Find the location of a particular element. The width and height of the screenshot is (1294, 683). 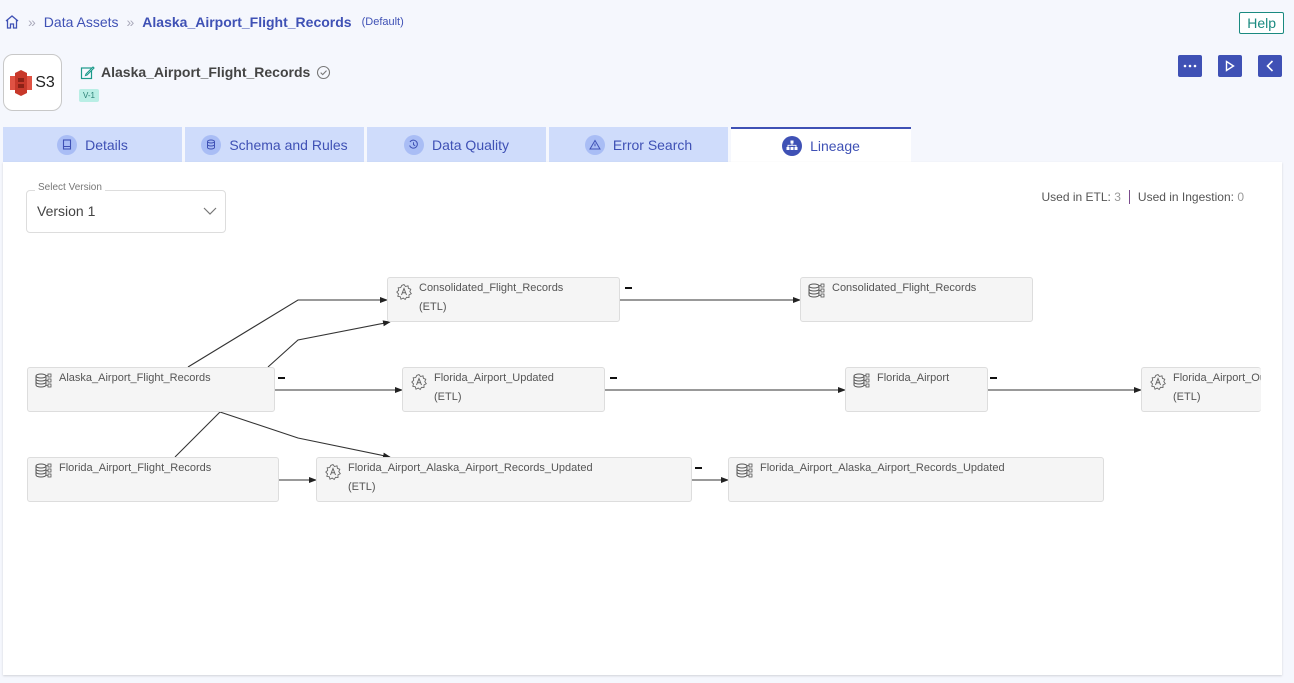

chevron-down-icon is located at coordinates (210, 211).